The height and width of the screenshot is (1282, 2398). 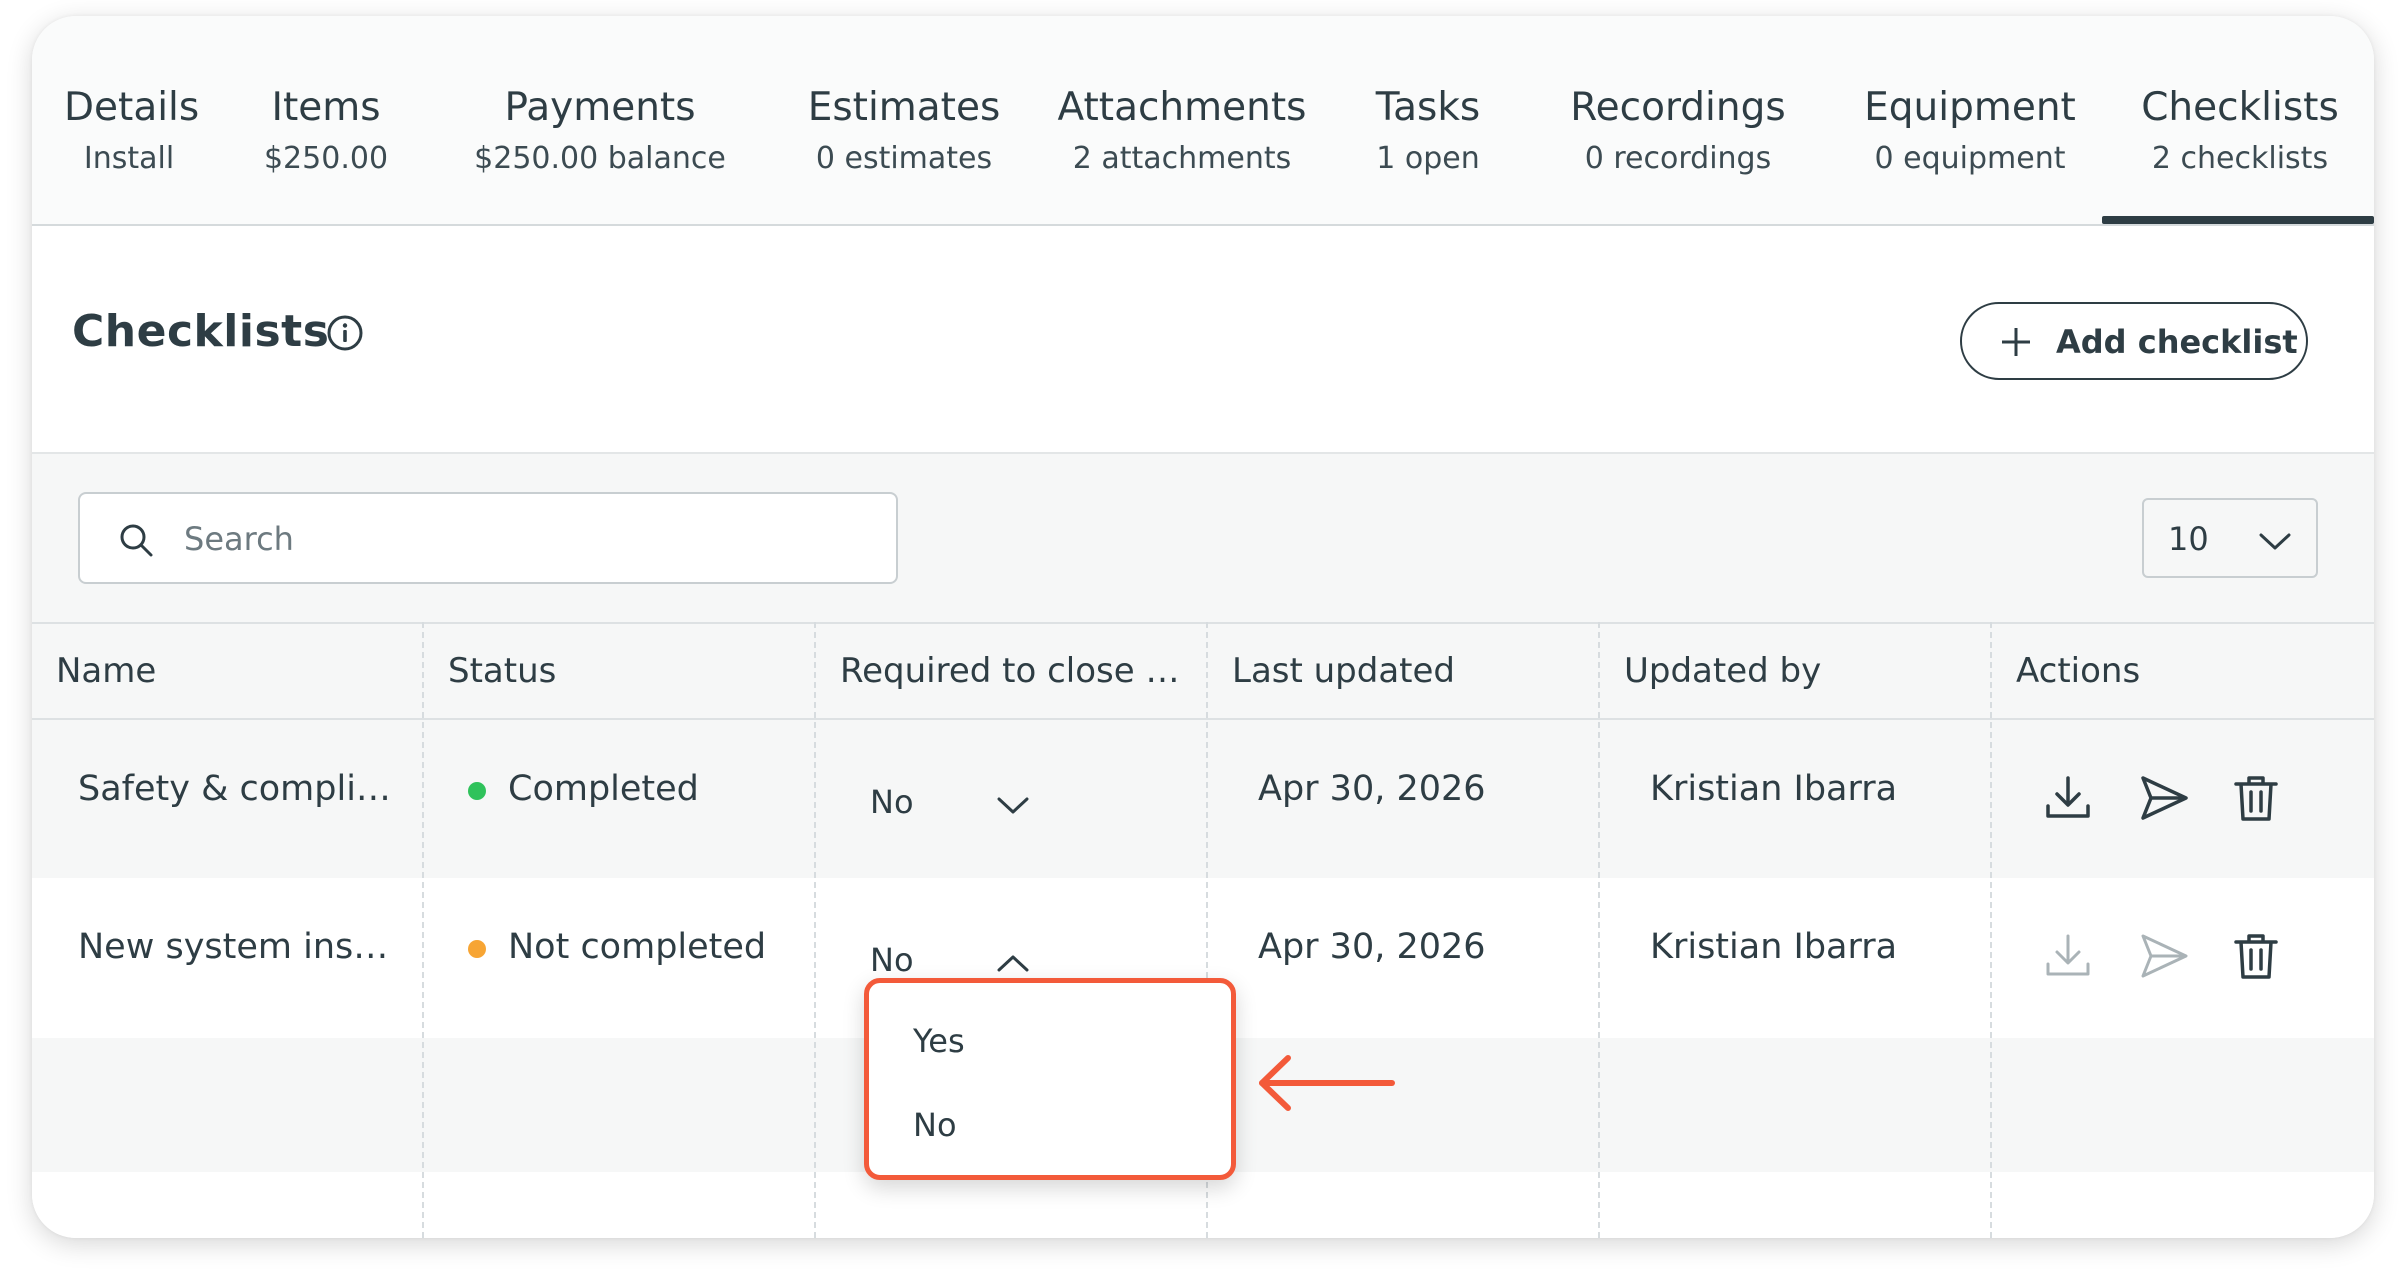 I want to click on table-row-empty, so click(x=1203, y=1205).